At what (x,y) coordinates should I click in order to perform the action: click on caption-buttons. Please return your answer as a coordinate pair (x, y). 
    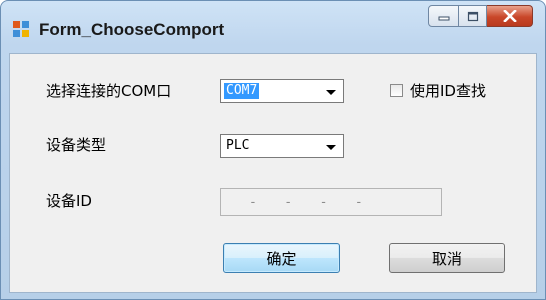
    Looking at the image, I should click on (480, 16).